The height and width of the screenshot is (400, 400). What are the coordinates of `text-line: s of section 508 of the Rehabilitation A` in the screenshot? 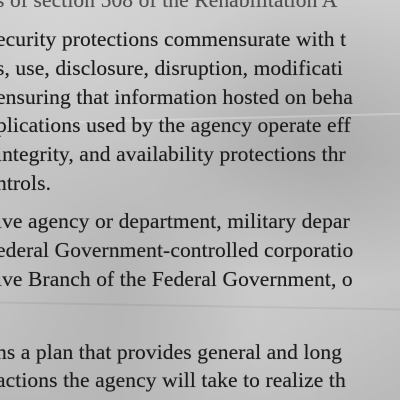 It's located at (169, 6).